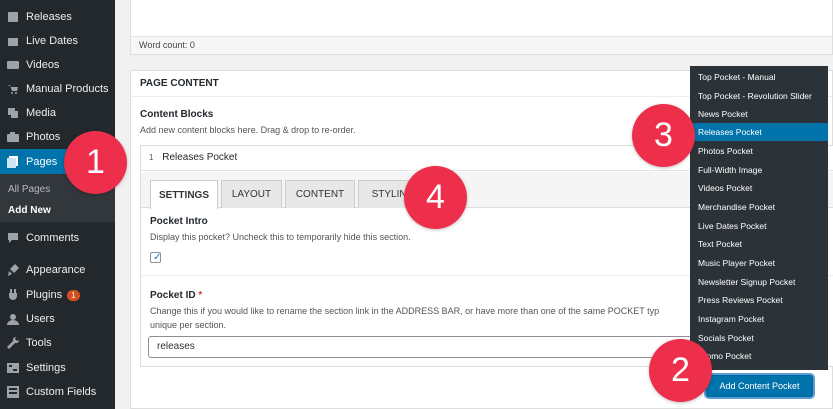 This screenshot has height=409, width=833. I want to click on content-editor: Word count: 0, so click(481, 27).